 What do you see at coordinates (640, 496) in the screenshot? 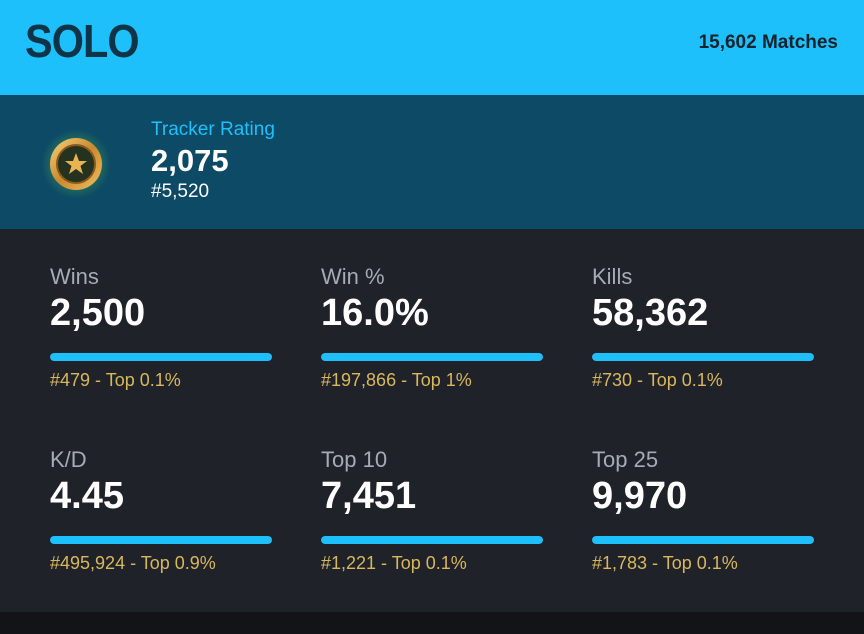
I see `stat-value: 9,970` at bounding box center [640, 496].